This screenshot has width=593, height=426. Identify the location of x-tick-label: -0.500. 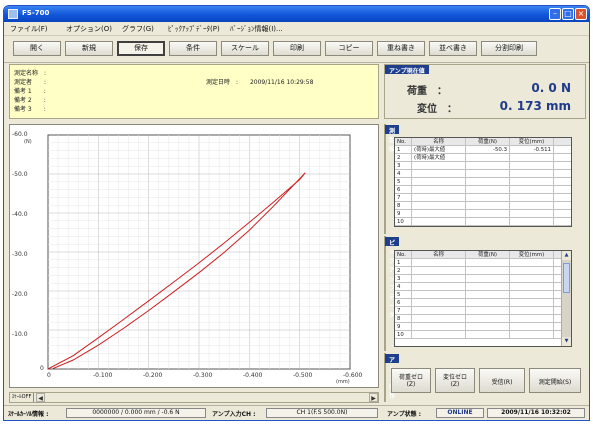
(303, 375).